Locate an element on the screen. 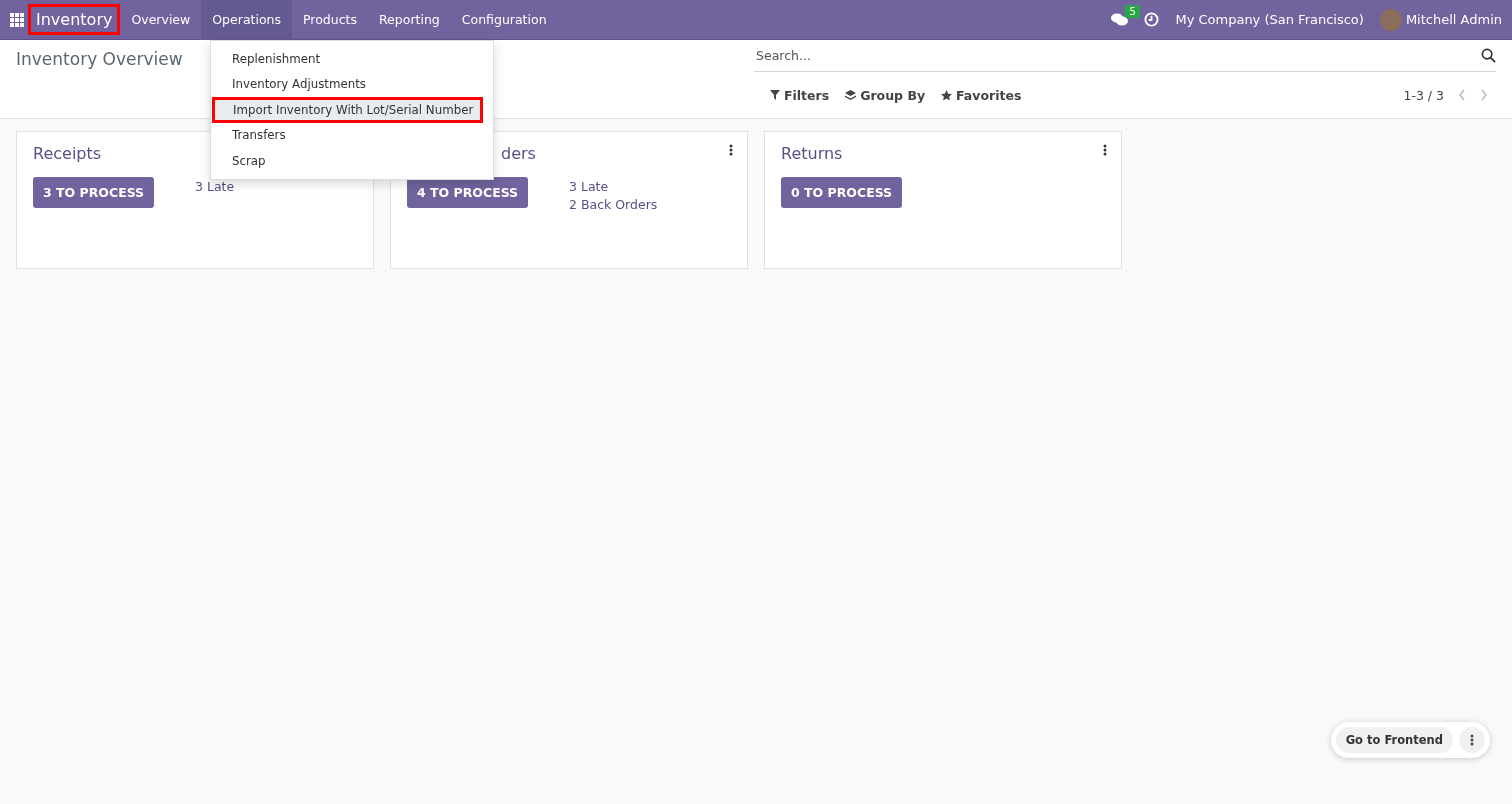 This screenshot has width=1512, height=804. dropdown-item: Scrap is located at coordinates (352, 161).